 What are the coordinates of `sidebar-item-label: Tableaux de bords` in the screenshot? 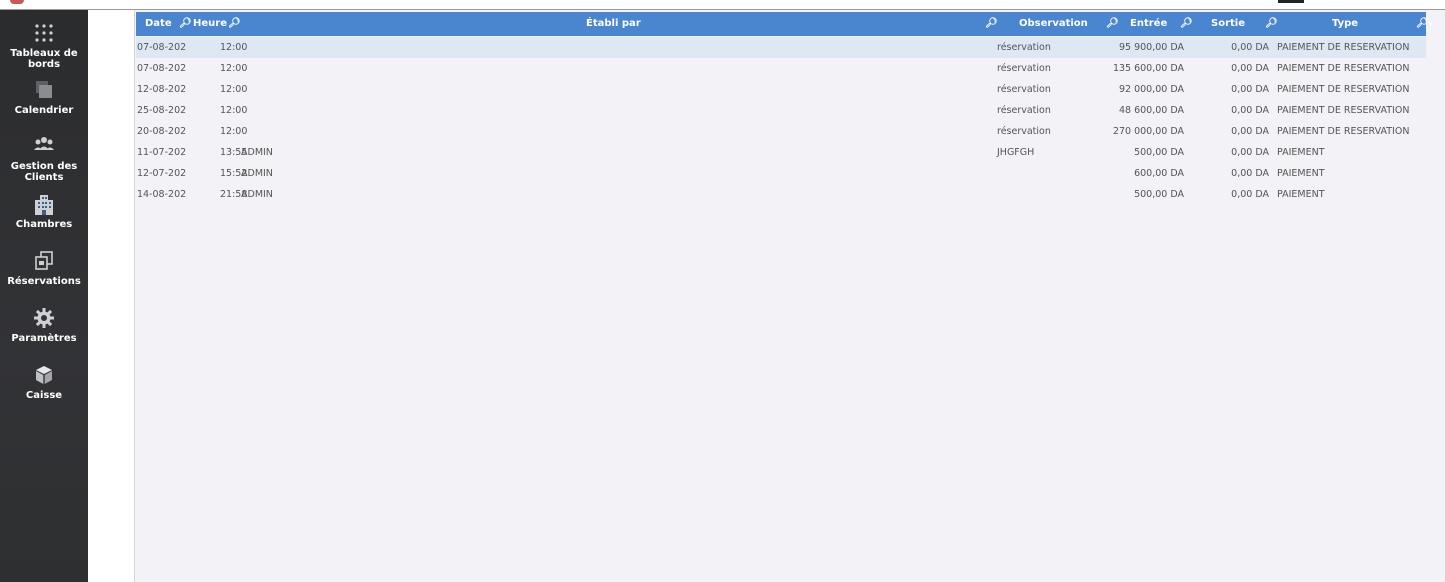 It's located at (44, 59).